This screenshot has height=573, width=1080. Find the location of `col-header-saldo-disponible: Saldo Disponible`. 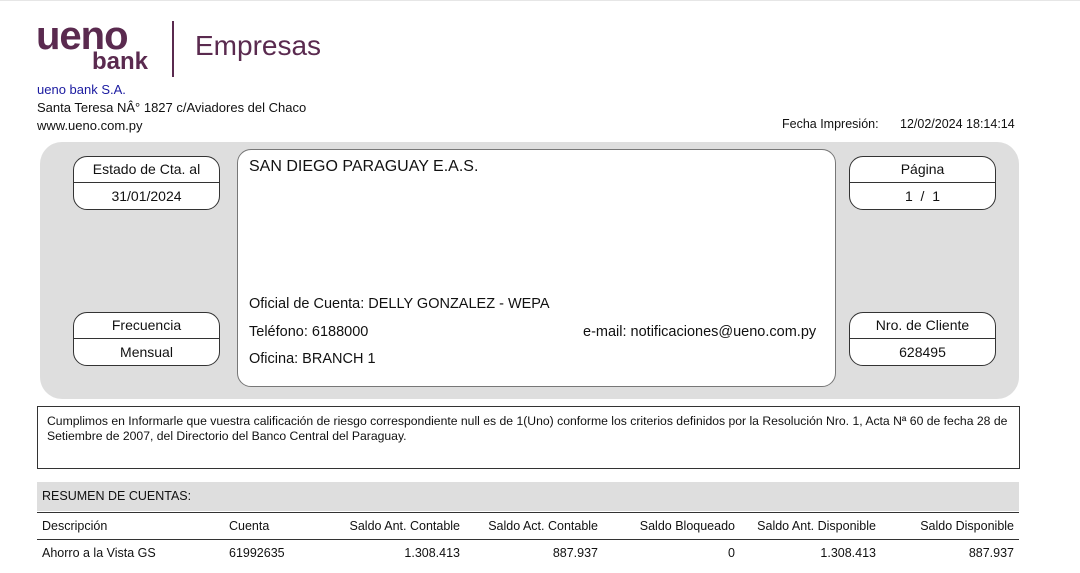

col-header-saldo-disponible: Saldo Disponible is located at coordinates (967, 526).